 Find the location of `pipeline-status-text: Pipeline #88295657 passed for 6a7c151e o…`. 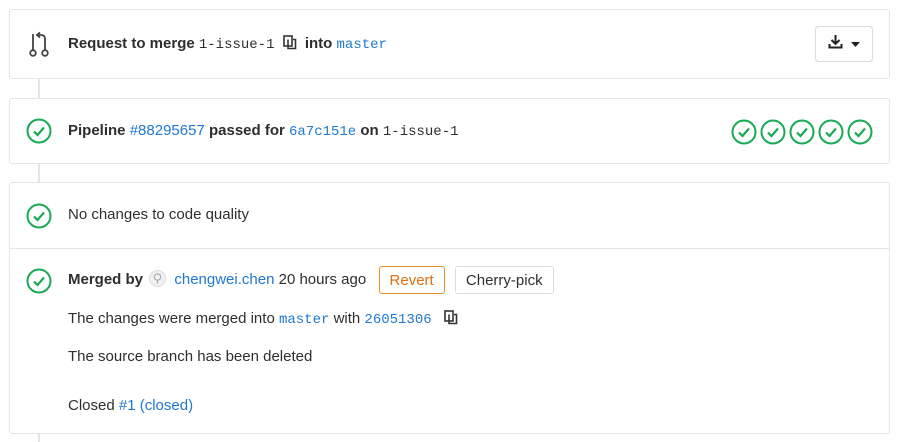

pipeline-status-text: Pipeline #88295657 passed for 6a7c151e o… is located at coordinates (263, 131).